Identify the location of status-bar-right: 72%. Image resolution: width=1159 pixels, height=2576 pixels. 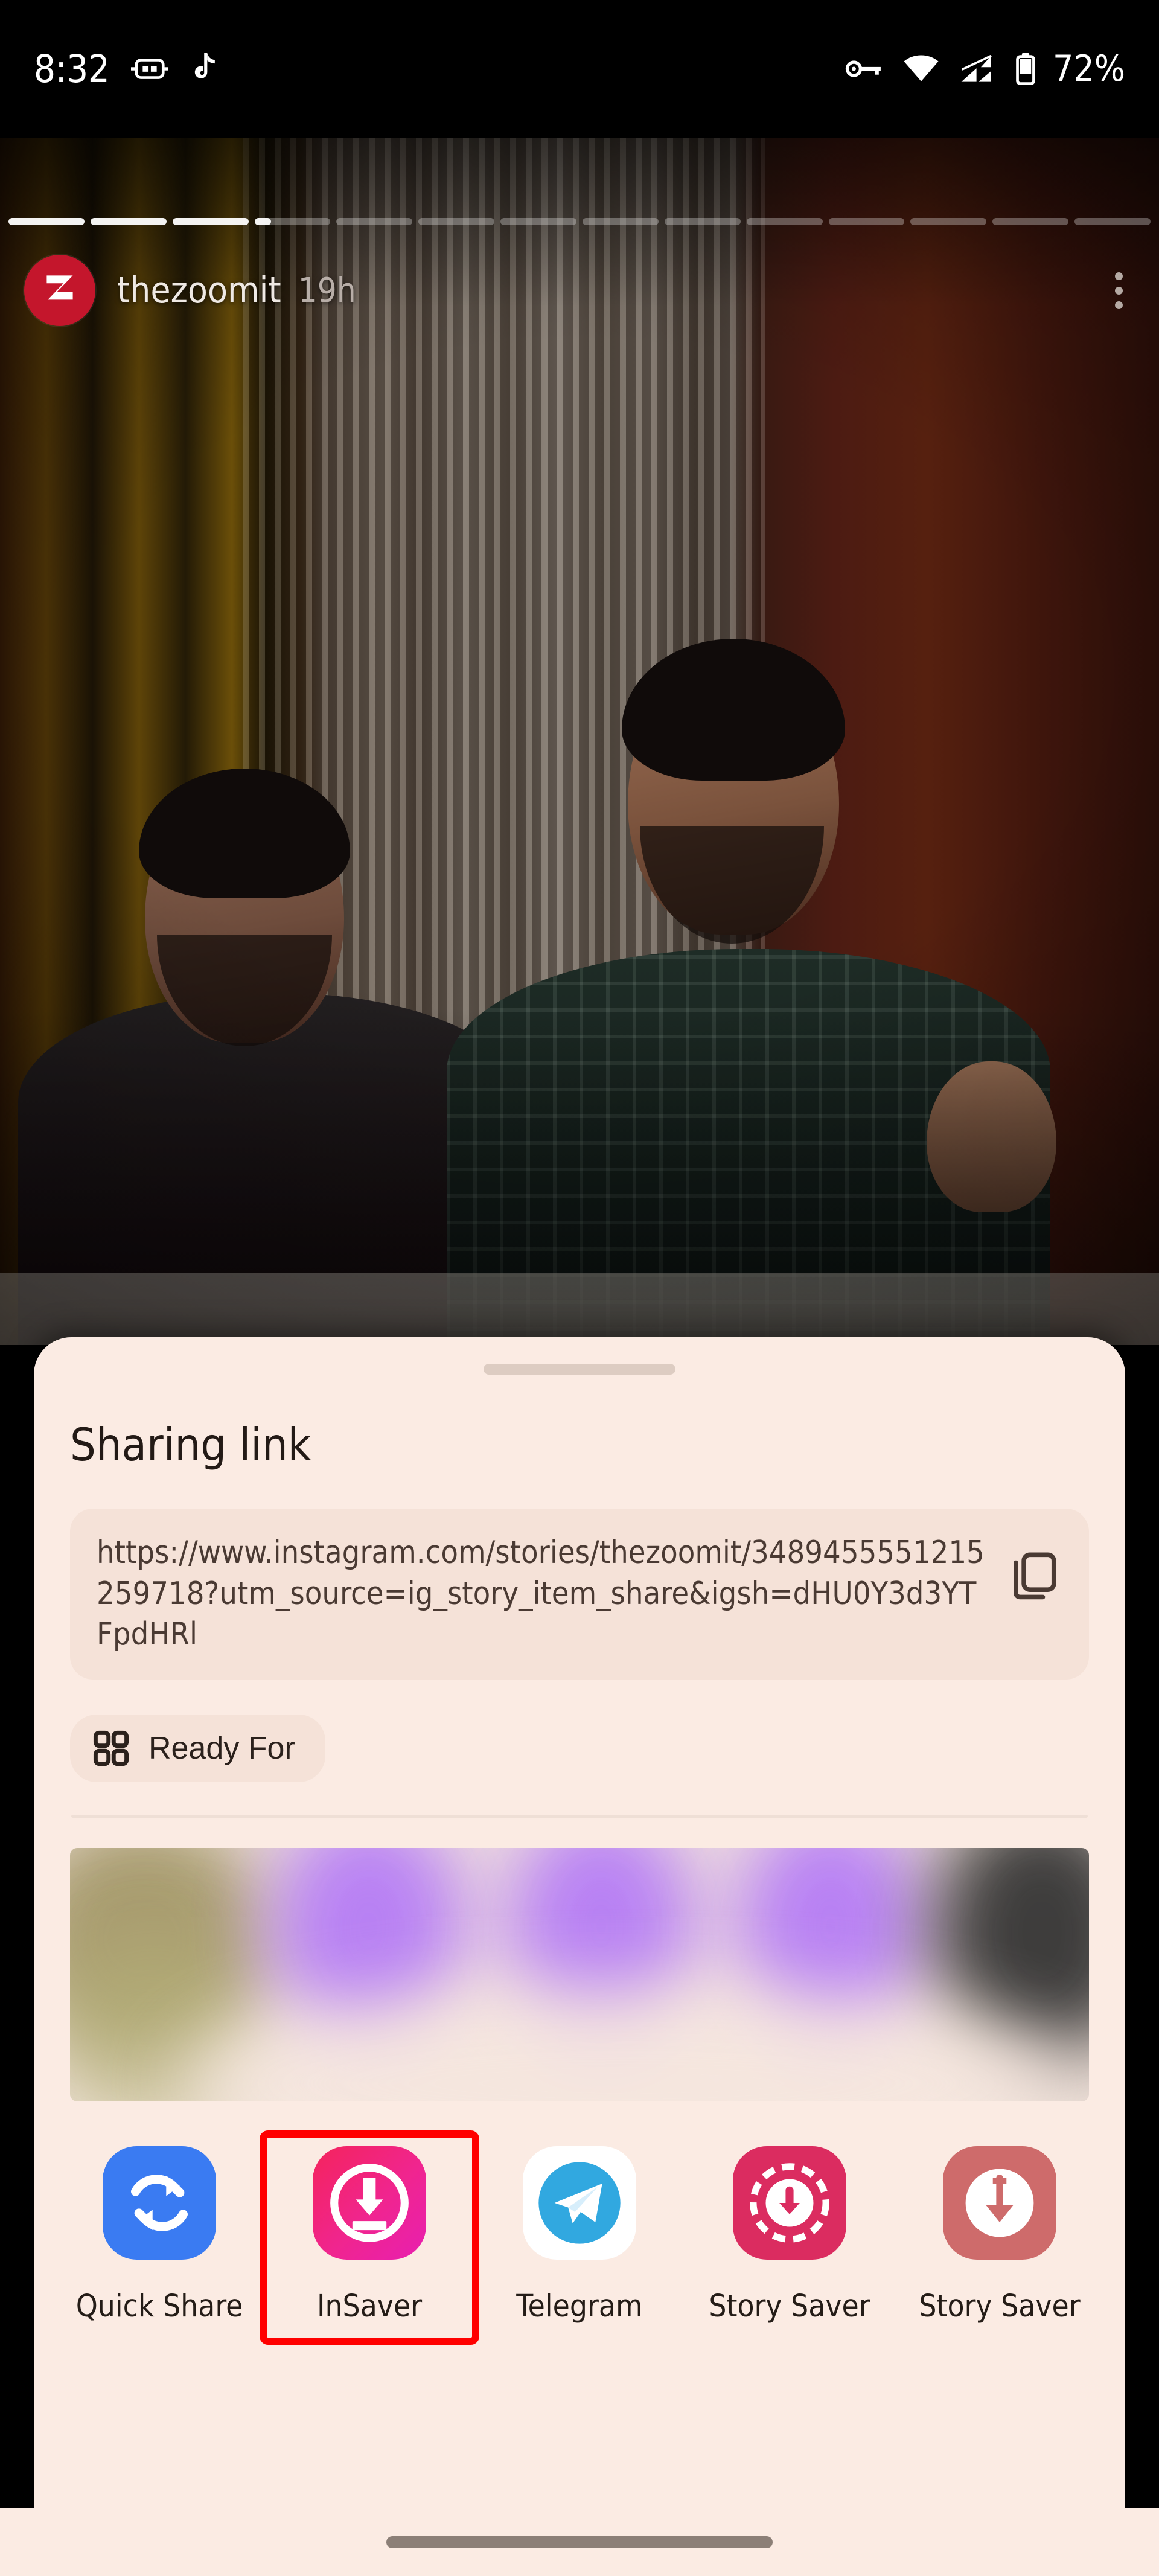
(985, 69).